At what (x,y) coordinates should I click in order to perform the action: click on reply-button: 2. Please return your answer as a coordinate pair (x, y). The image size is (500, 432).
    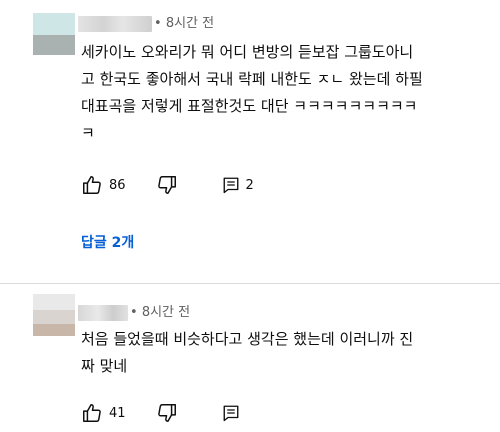
    Looking at the image, I should click on (238, 185).